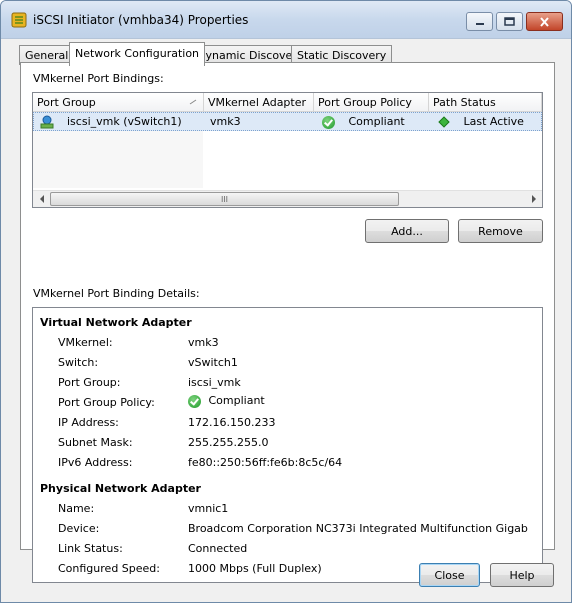  Describe the element at coordinates (76, 508) in the screenshot. I see `detail-label: Name:` at that location.